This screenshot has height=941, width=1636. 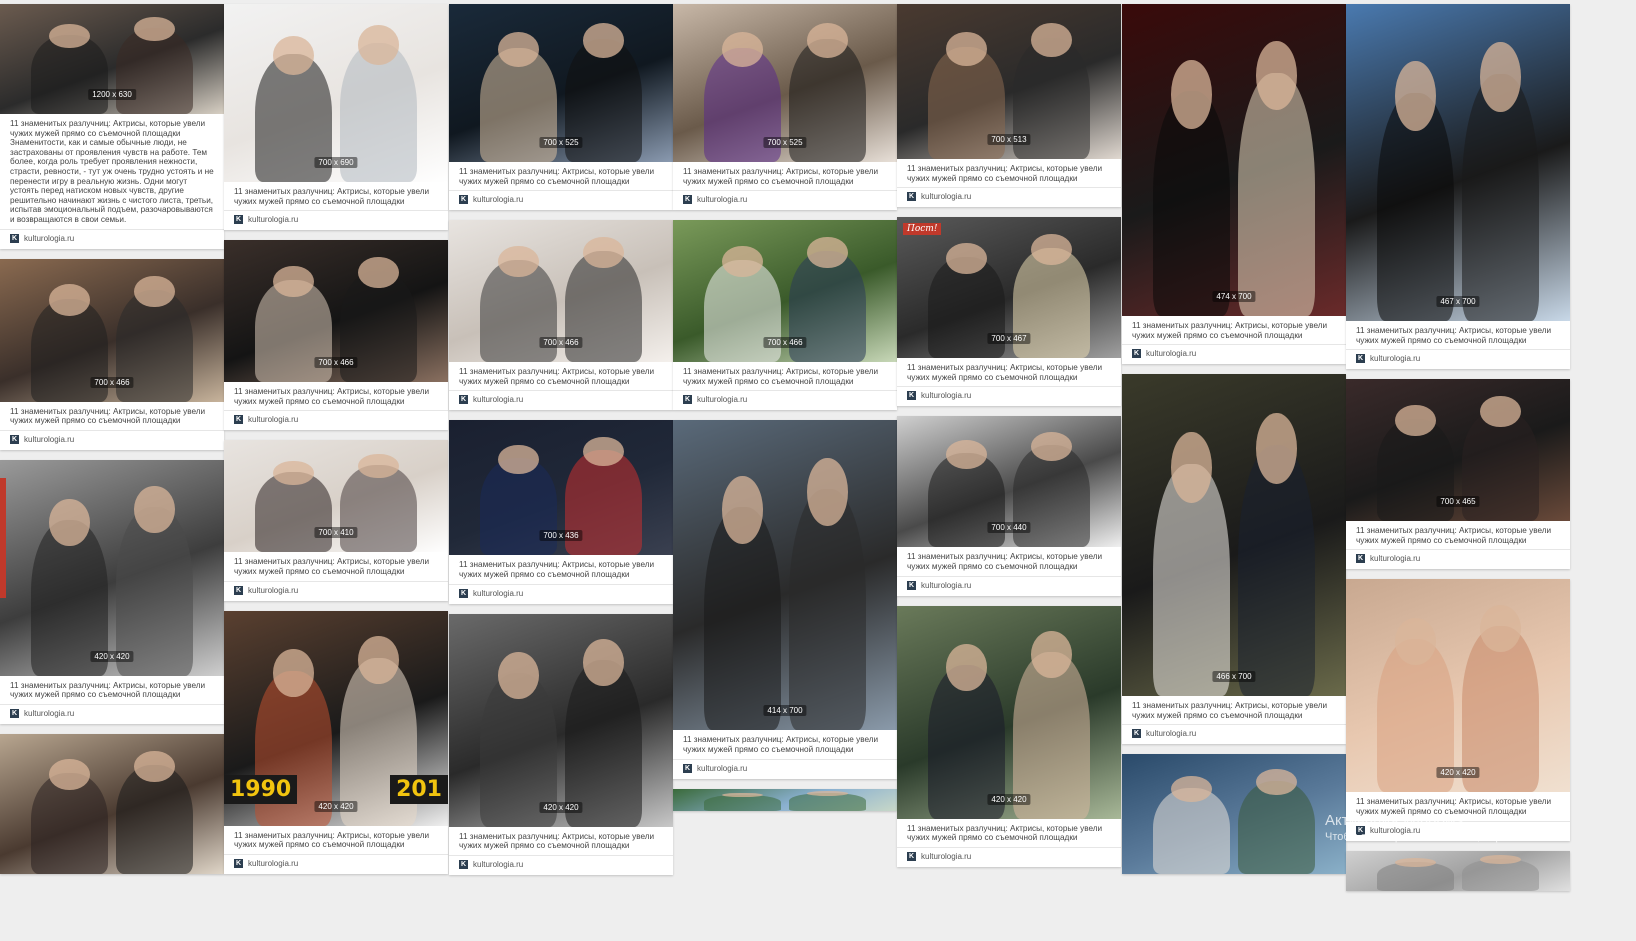 I want to click on card-thumbnail: 700 x 513, so click(x=1009, y=81).